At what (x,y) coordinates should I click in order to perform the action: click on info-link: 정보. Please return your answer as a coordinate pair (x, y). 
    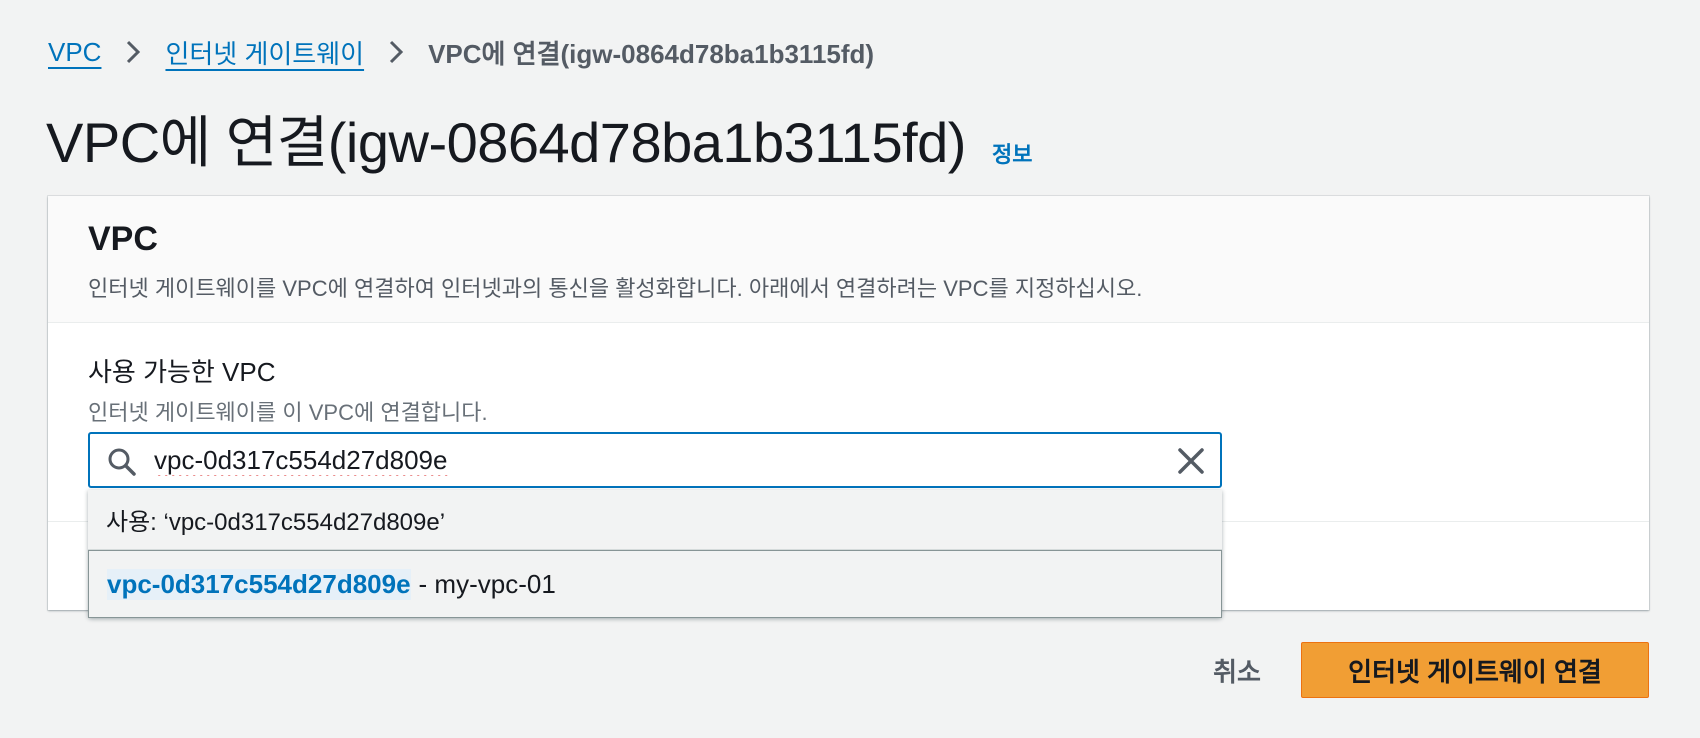
    Looking at the image, I should click on (1012, 153).